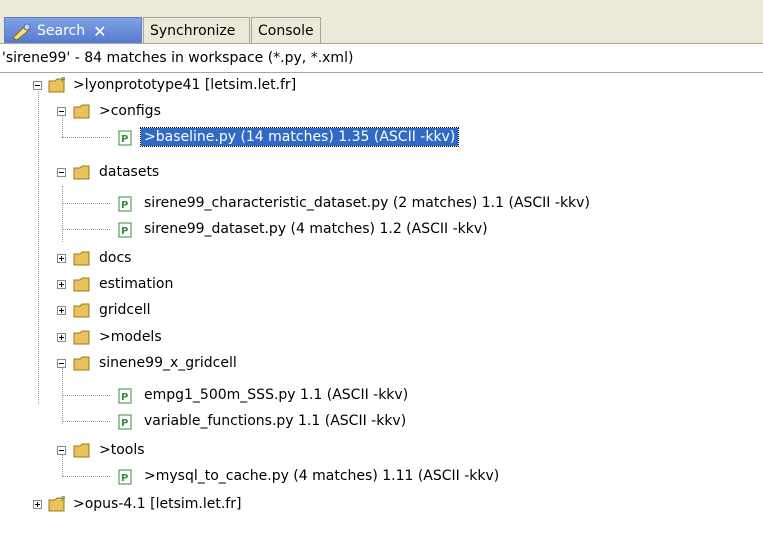 The height and width of the screenshot is (539, 763). What do you see at coordinates (122, 450) in the screenshot?
I see `tree-node-folder: >tools` at bounding box center [122, 450].